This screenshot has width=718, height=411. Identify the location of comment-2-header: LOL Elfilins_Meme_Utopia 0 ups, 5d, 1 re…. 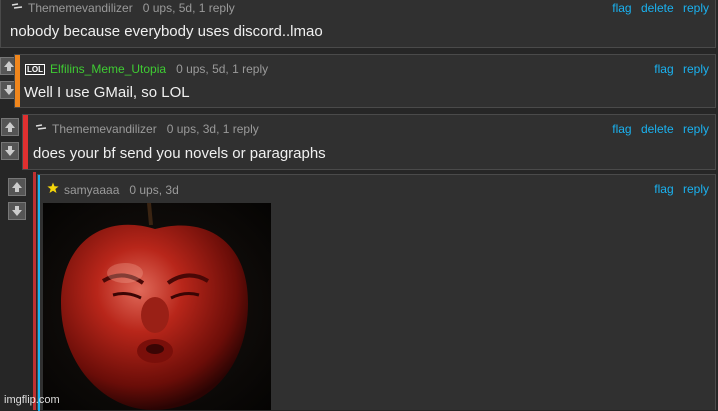
(146, 69).